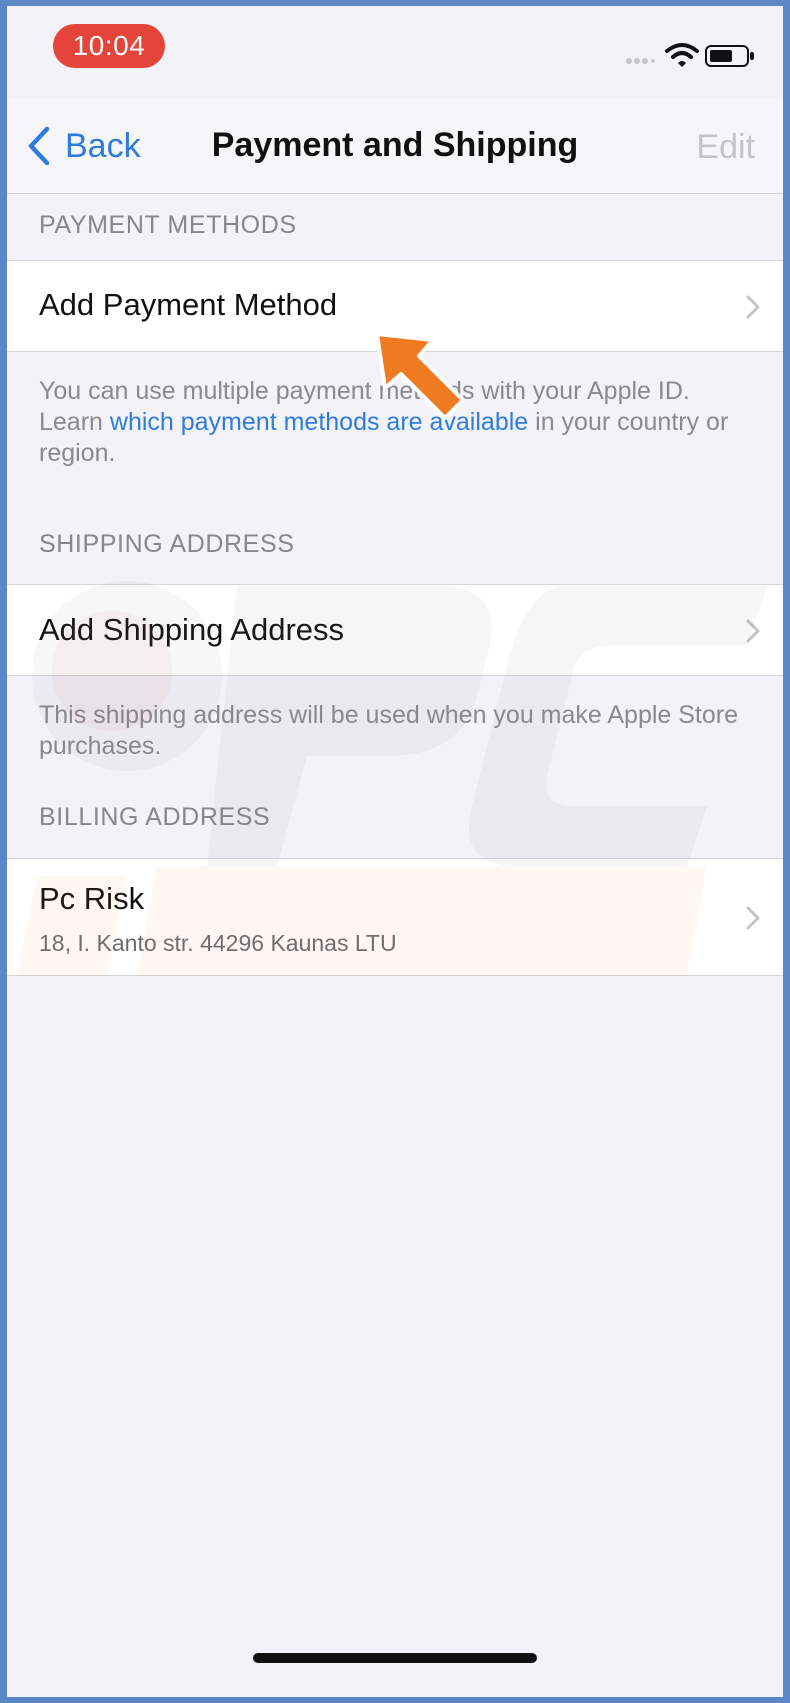 The height and width of the screenshot is (1703, 790). I want to click on cellular-signal-icon, so click(640, 61).